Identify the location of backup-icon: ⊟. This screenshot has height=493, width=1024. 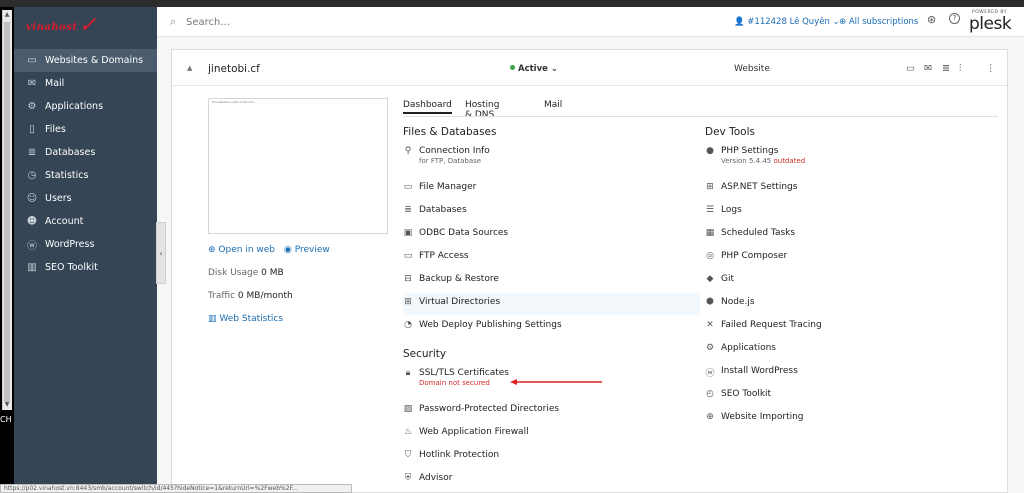
(408, 279).